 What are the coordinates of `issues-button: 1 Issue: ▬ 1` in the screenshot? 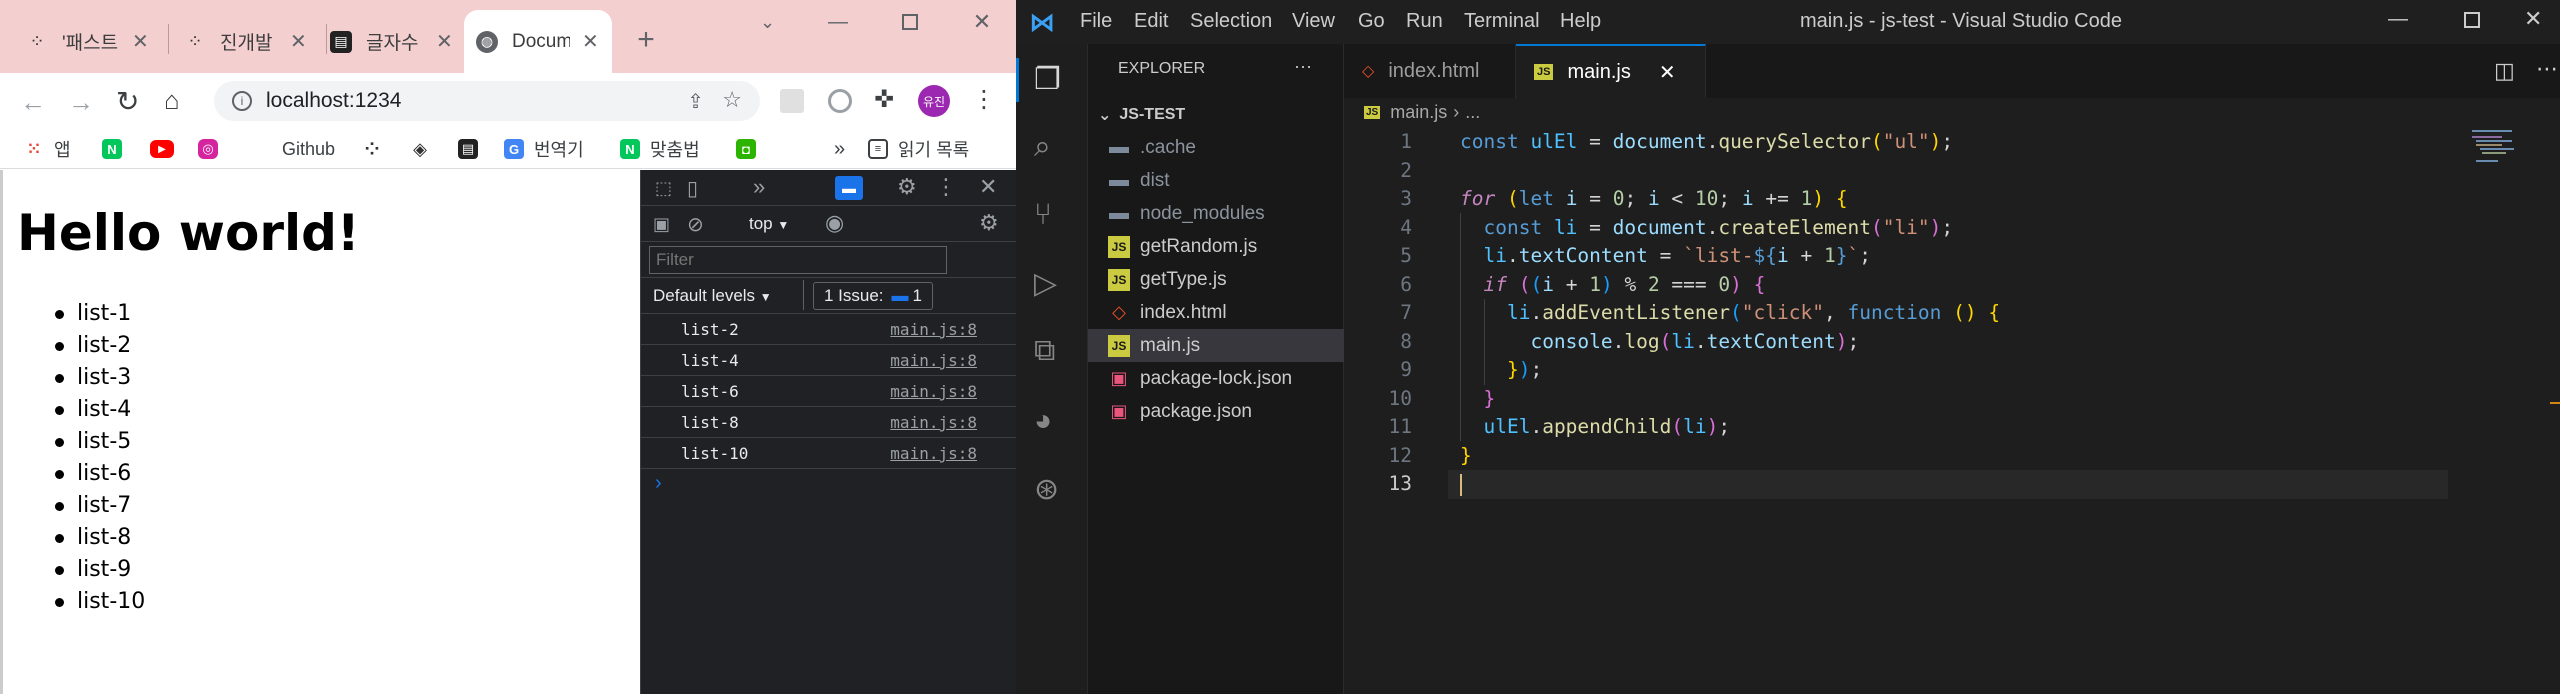 It's located at (873, 296).